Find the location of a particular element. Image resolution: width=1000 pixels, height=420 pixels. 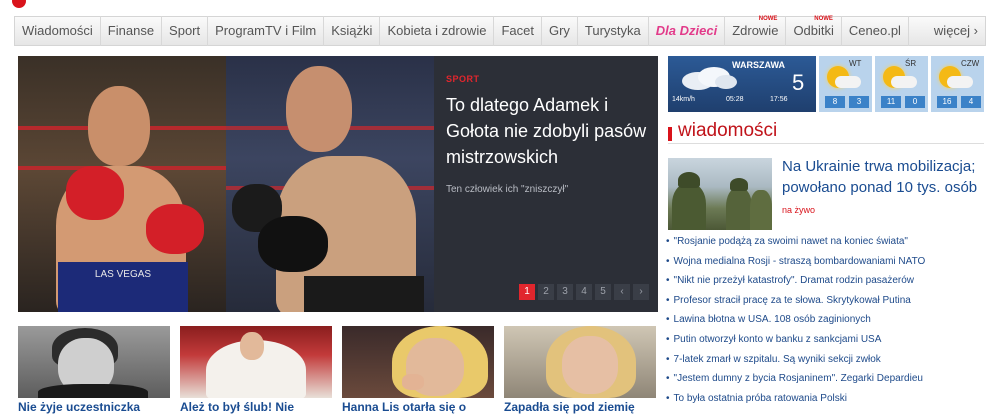

nav-item-turystyka: Turystyka is located at coordinates (613, 31).